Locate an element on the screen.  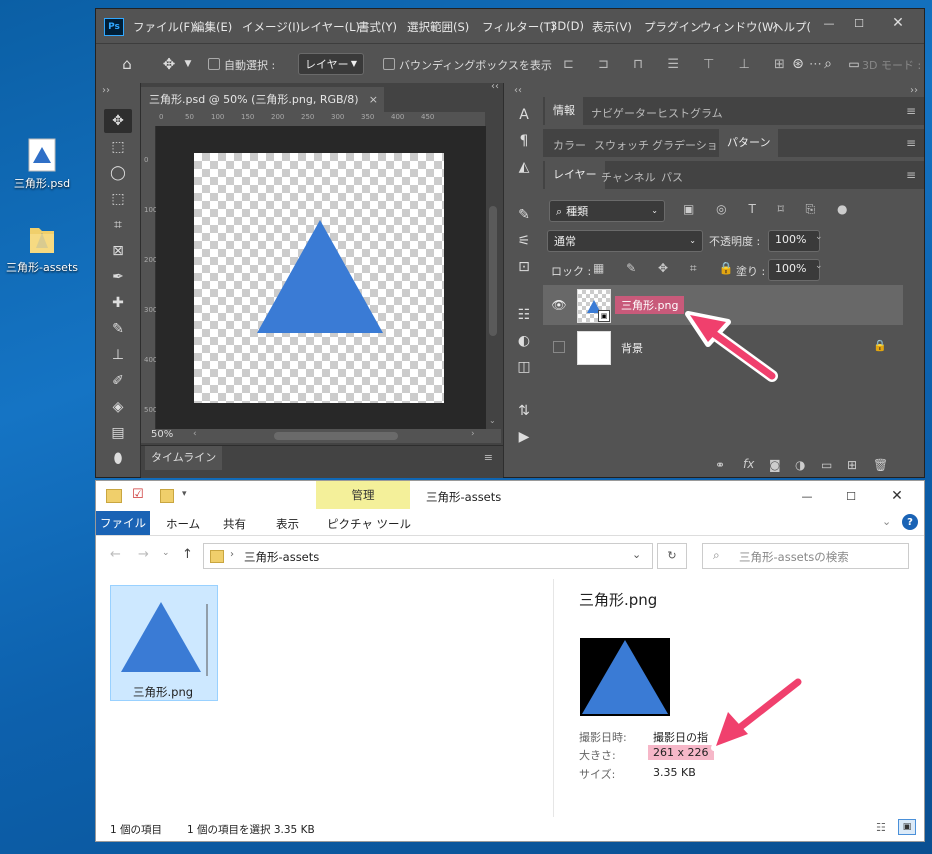
menu-layer: レイヤー(L) is located at coordinates (329, 27).